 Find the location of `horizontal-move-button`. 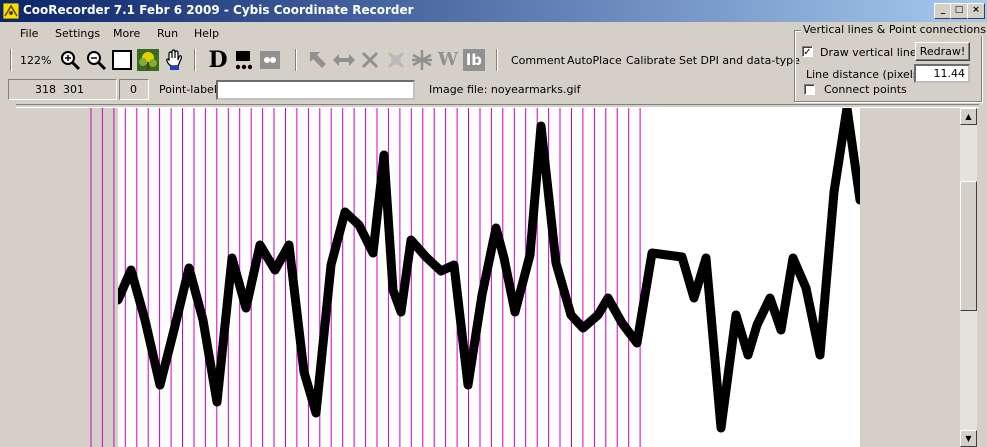

horizontal-move-button is located at coordinates (344, 60).